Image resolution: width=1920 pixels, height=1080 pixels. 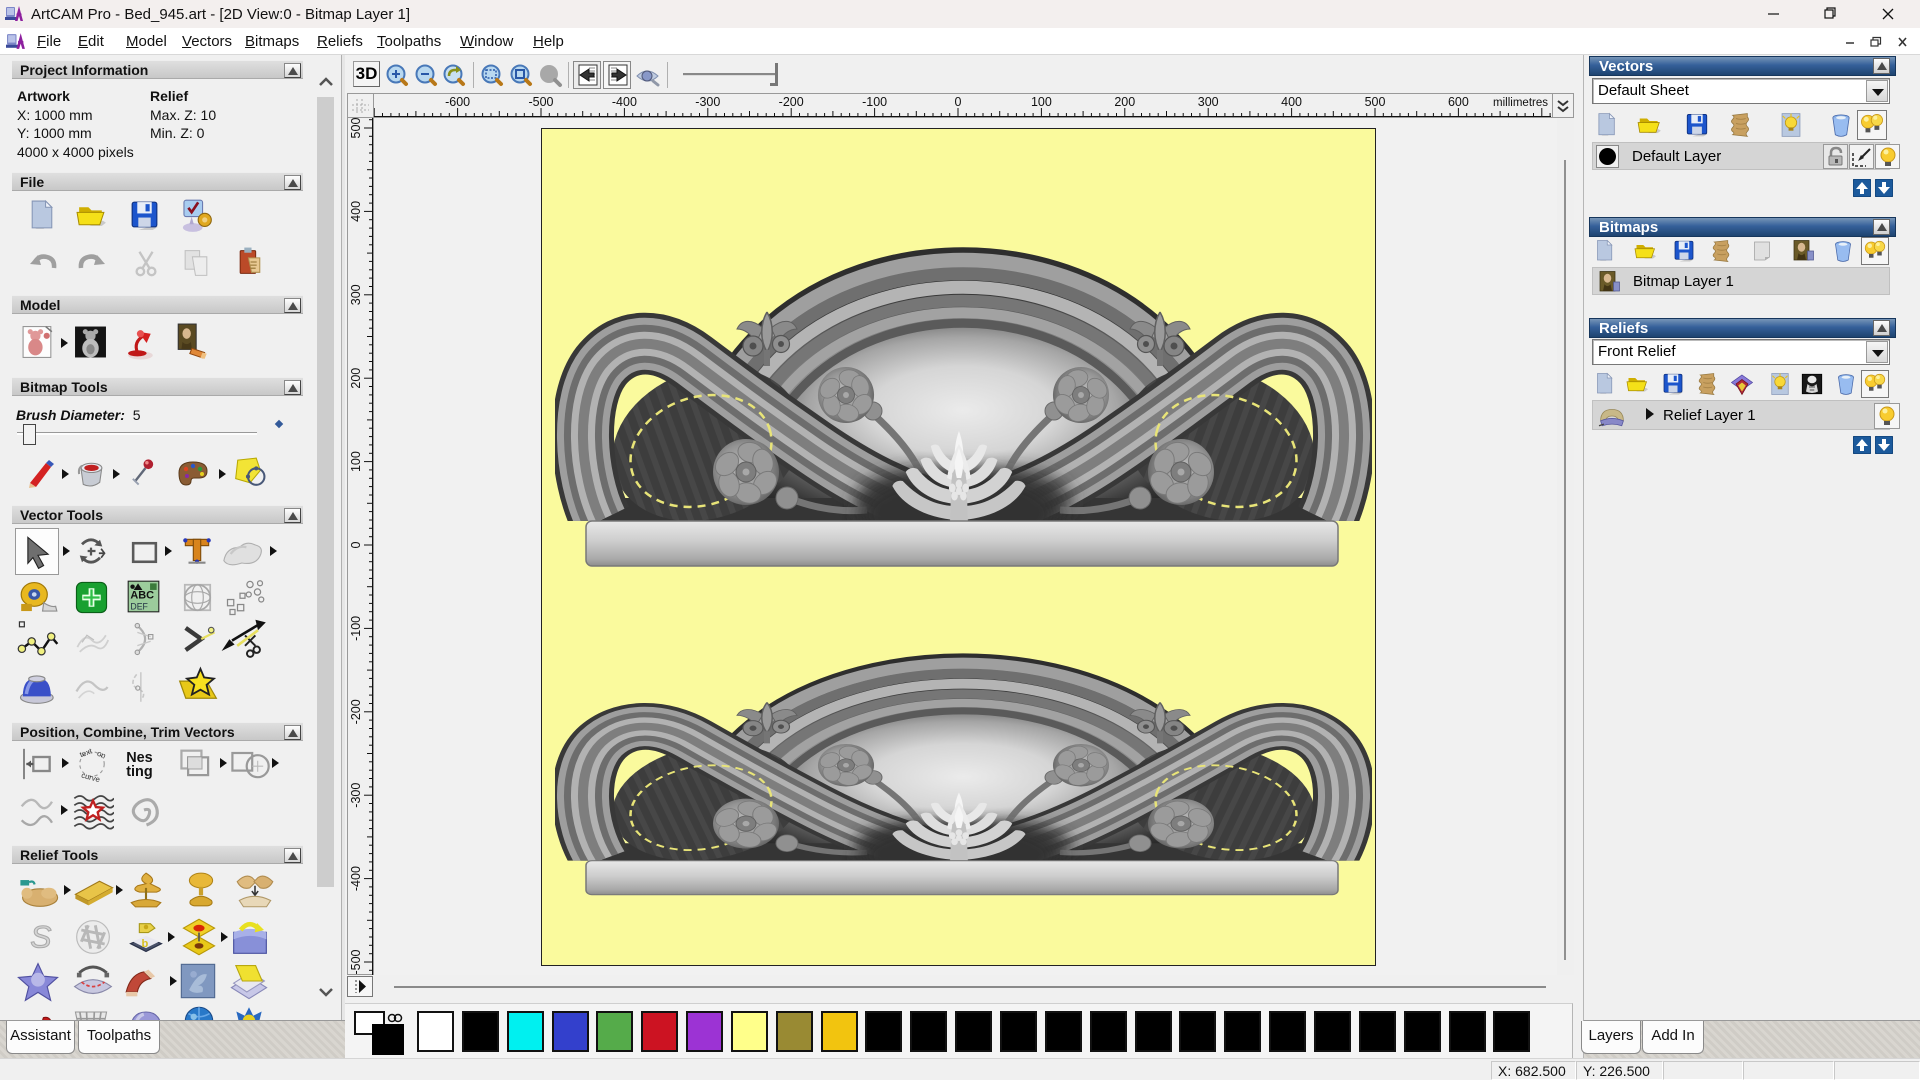 I want to click on svg-text: 600, so click(x=1458, y=102).